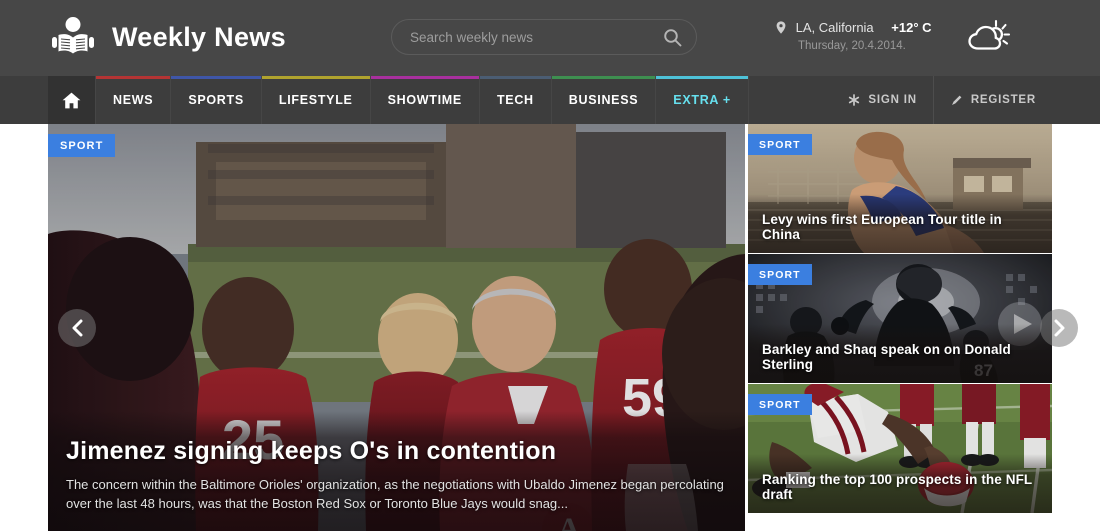 Image resolution: width=1100 pixels, height=531 pixels. Describe the element at coordinates (82, 145) in the screenshot. I see `hero-category-badge: SPORT` at that location.